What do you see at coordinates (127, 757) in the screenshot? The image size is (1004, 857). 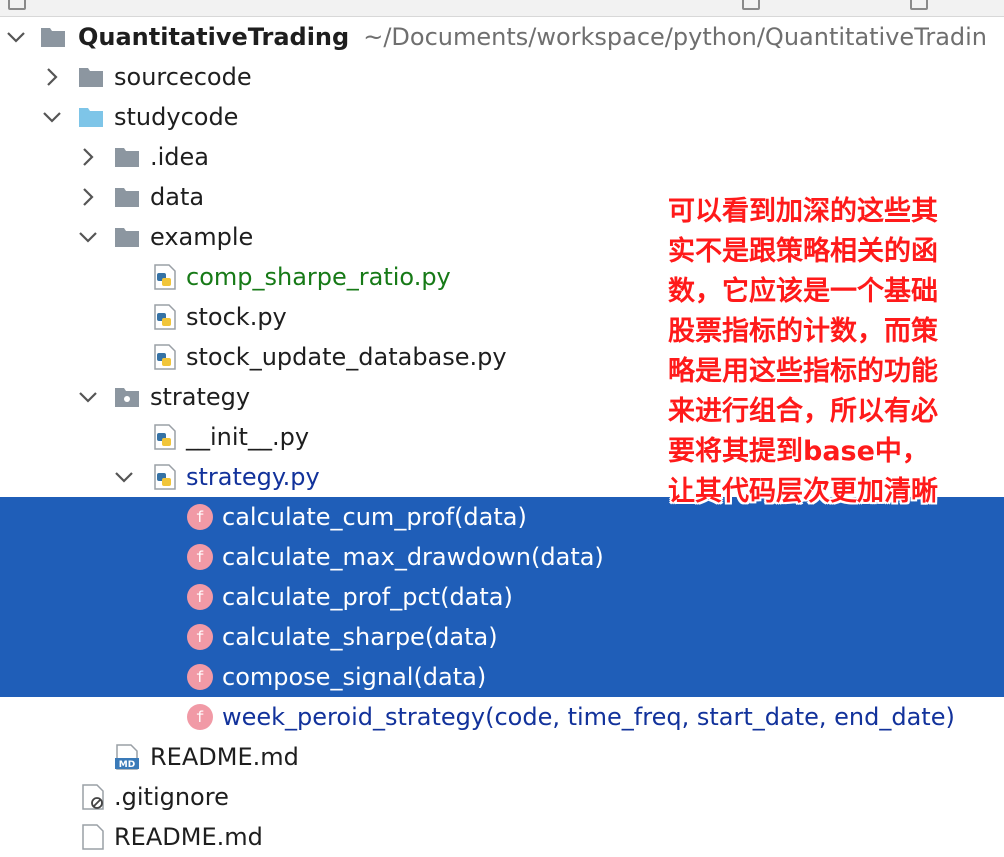 I see `markdown-file-icon: MD` at bounding box center [127, 757].